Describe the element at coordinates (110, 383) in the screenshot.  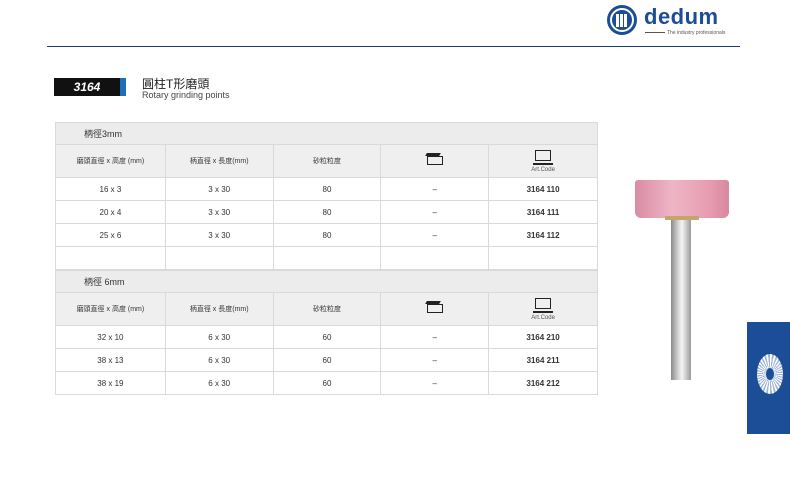
I see `cell-size: 38 x 19` at that location.